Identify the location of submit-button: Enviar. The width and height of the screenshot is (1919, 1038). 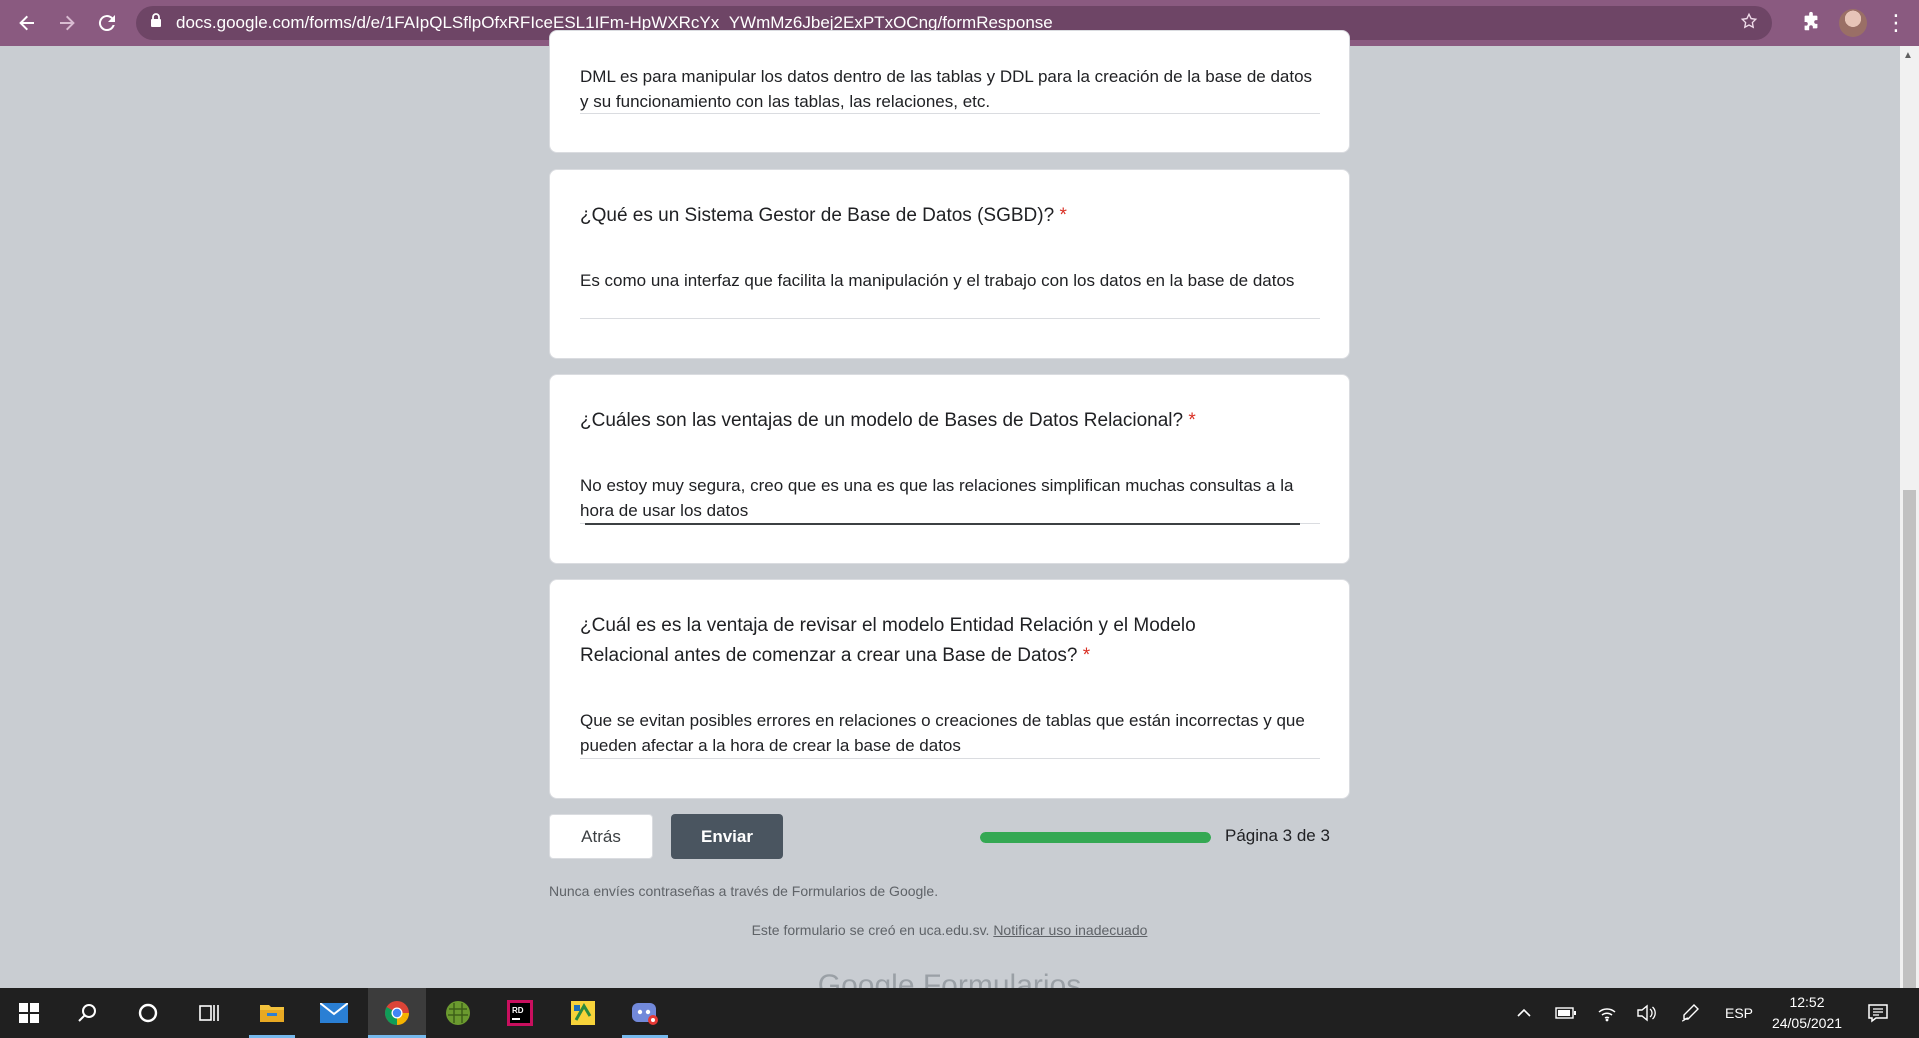
(727, 836).